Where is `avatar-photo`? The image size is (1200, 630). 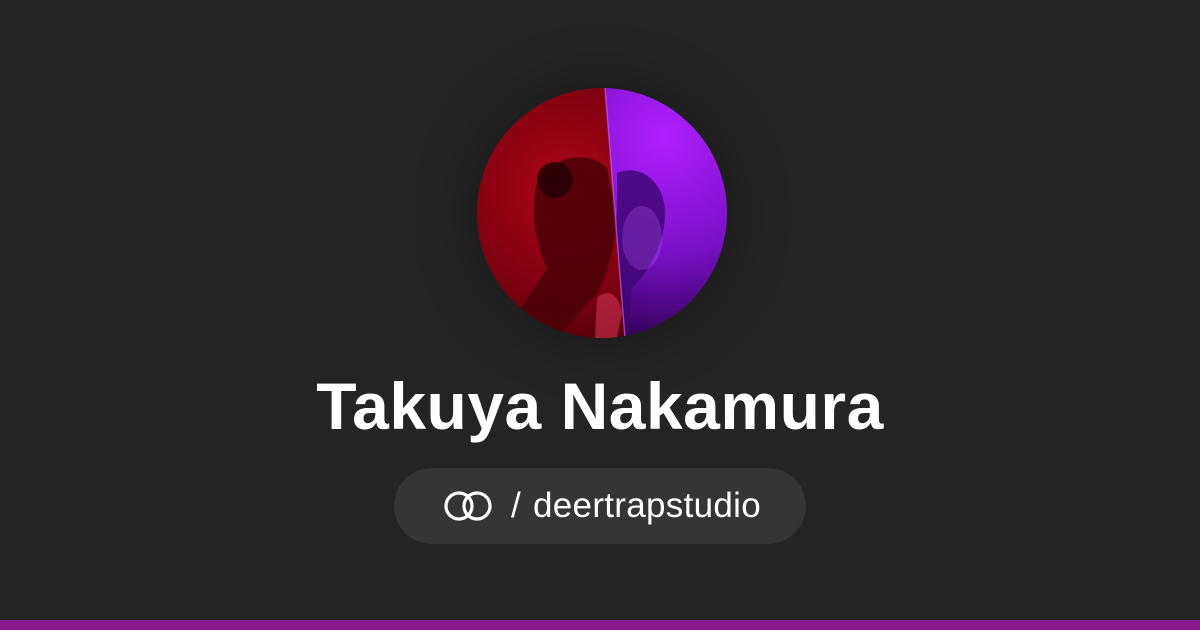 avatar-photo is located at coordinates (602, 213).